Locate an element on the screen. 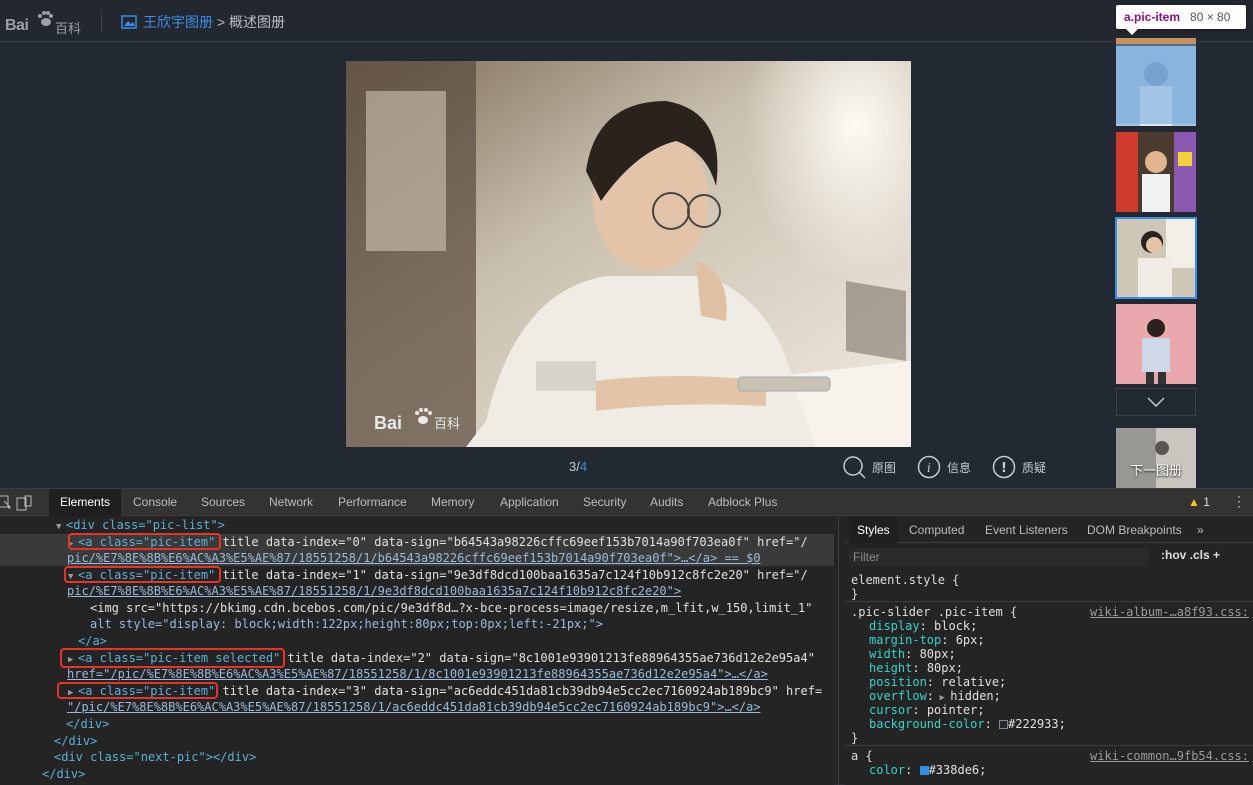  album-icon is located at coordinates (129, 22).